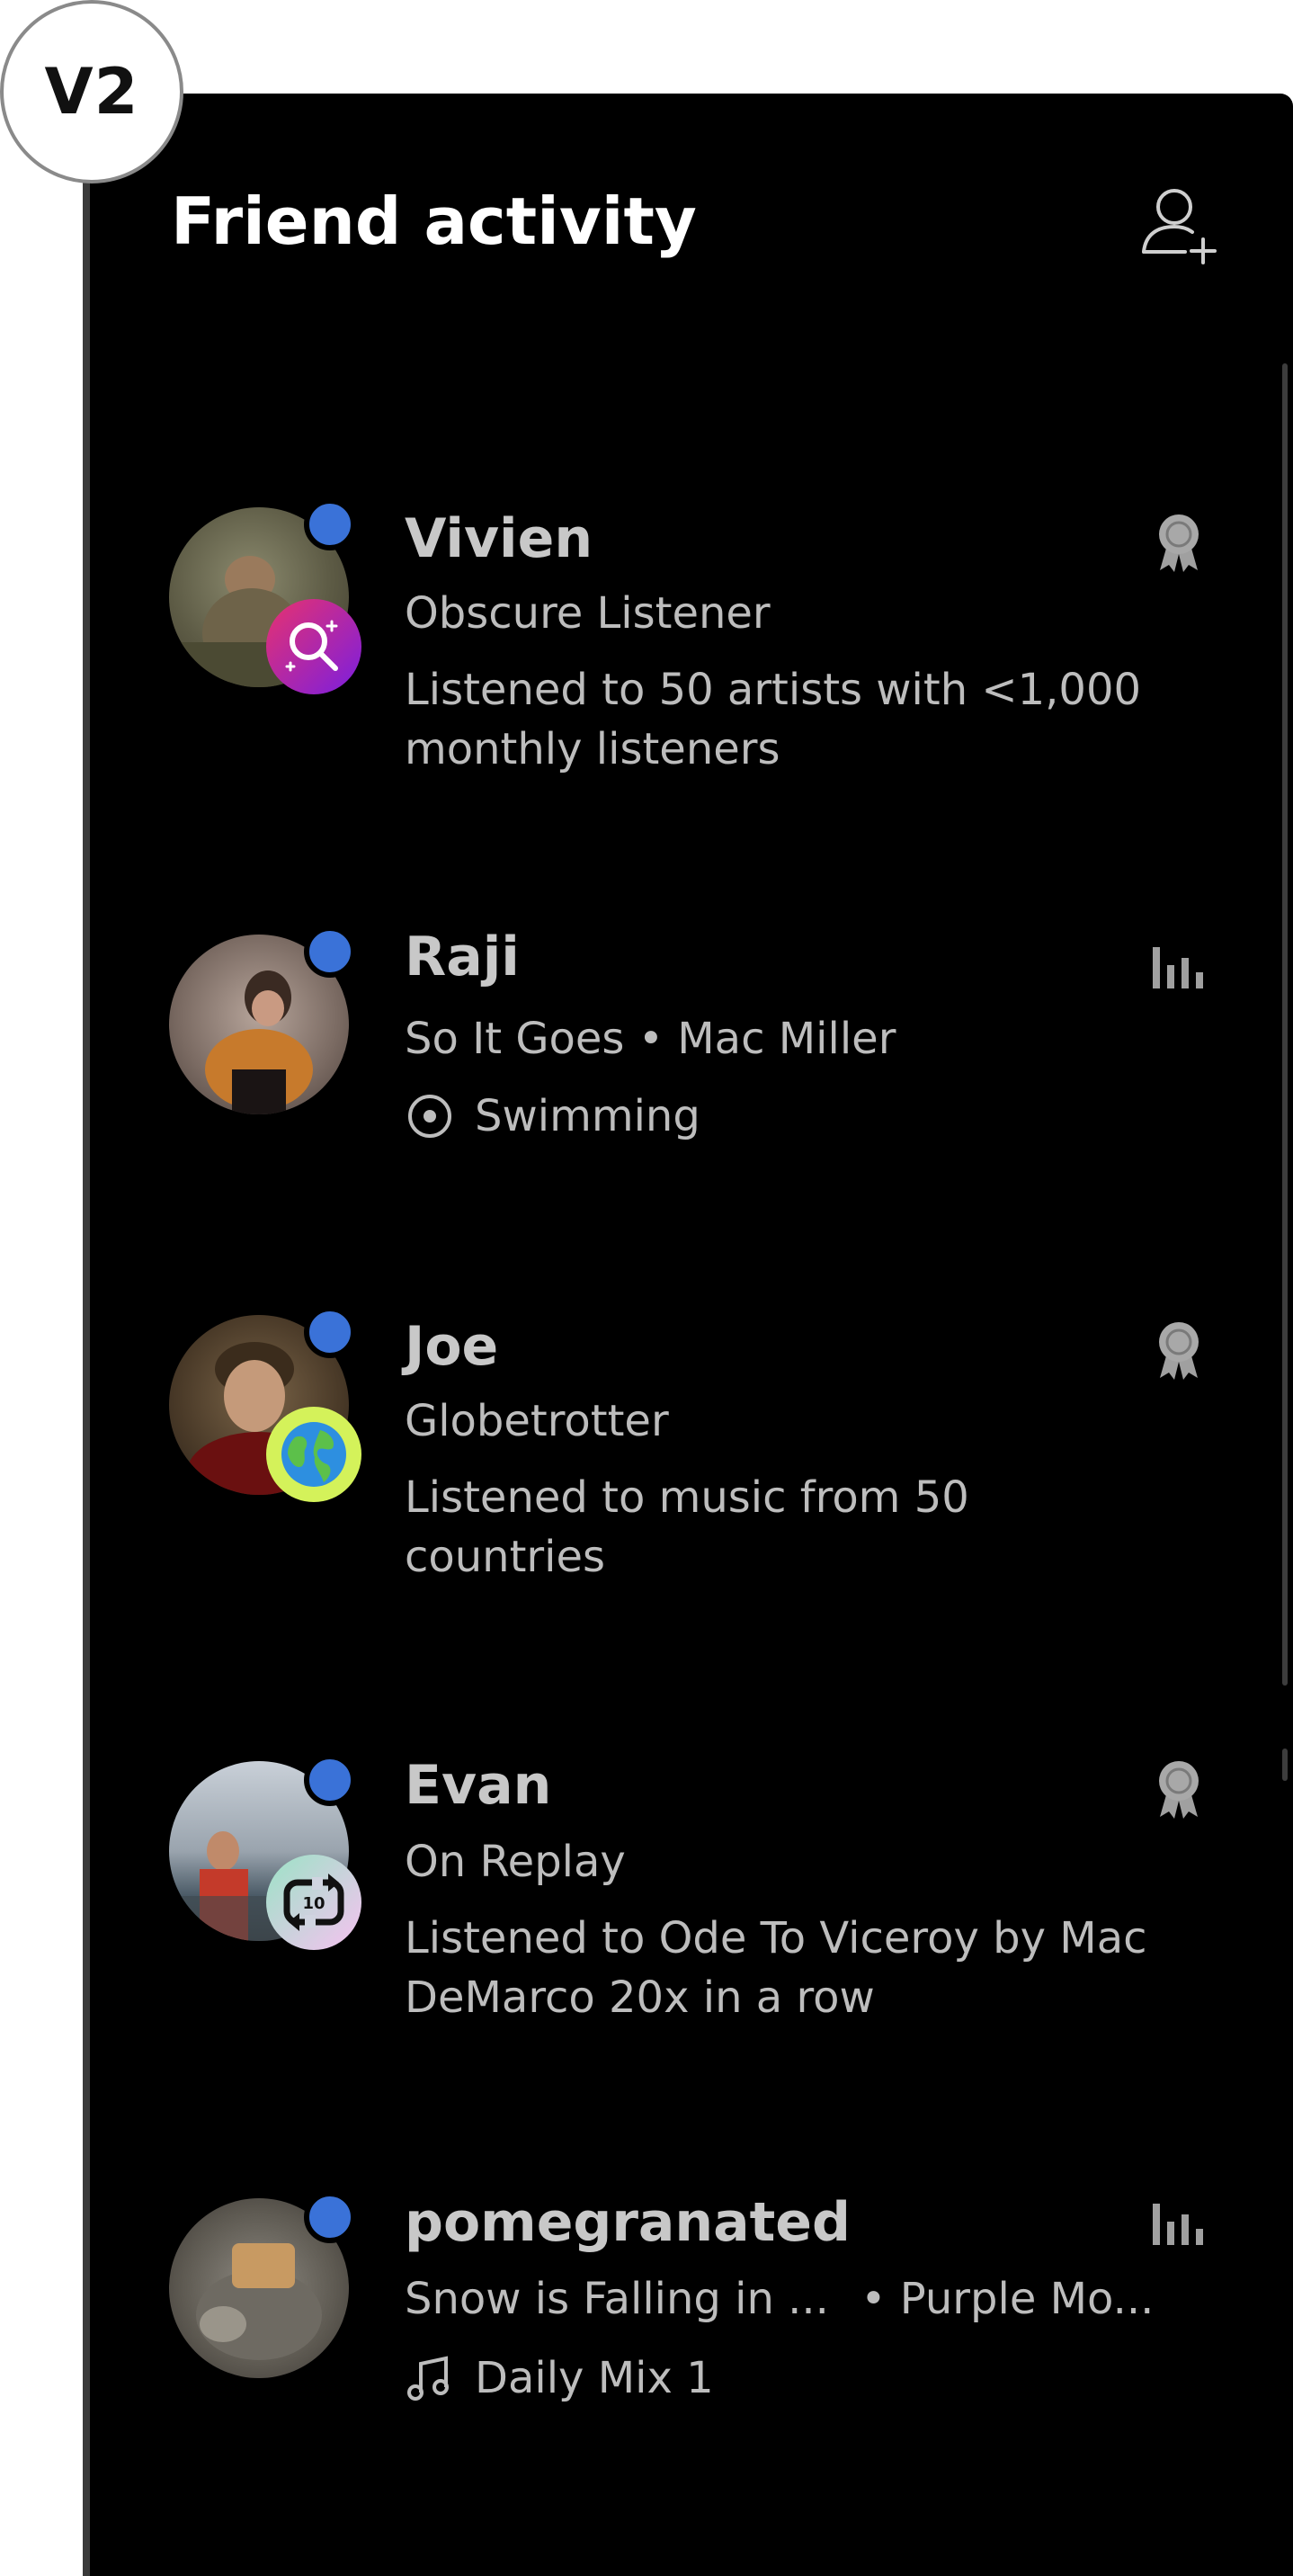  Describe the element at coordinates (588, 613) in the screenshot. I see `activity-title: Obscure Listener` at that location.